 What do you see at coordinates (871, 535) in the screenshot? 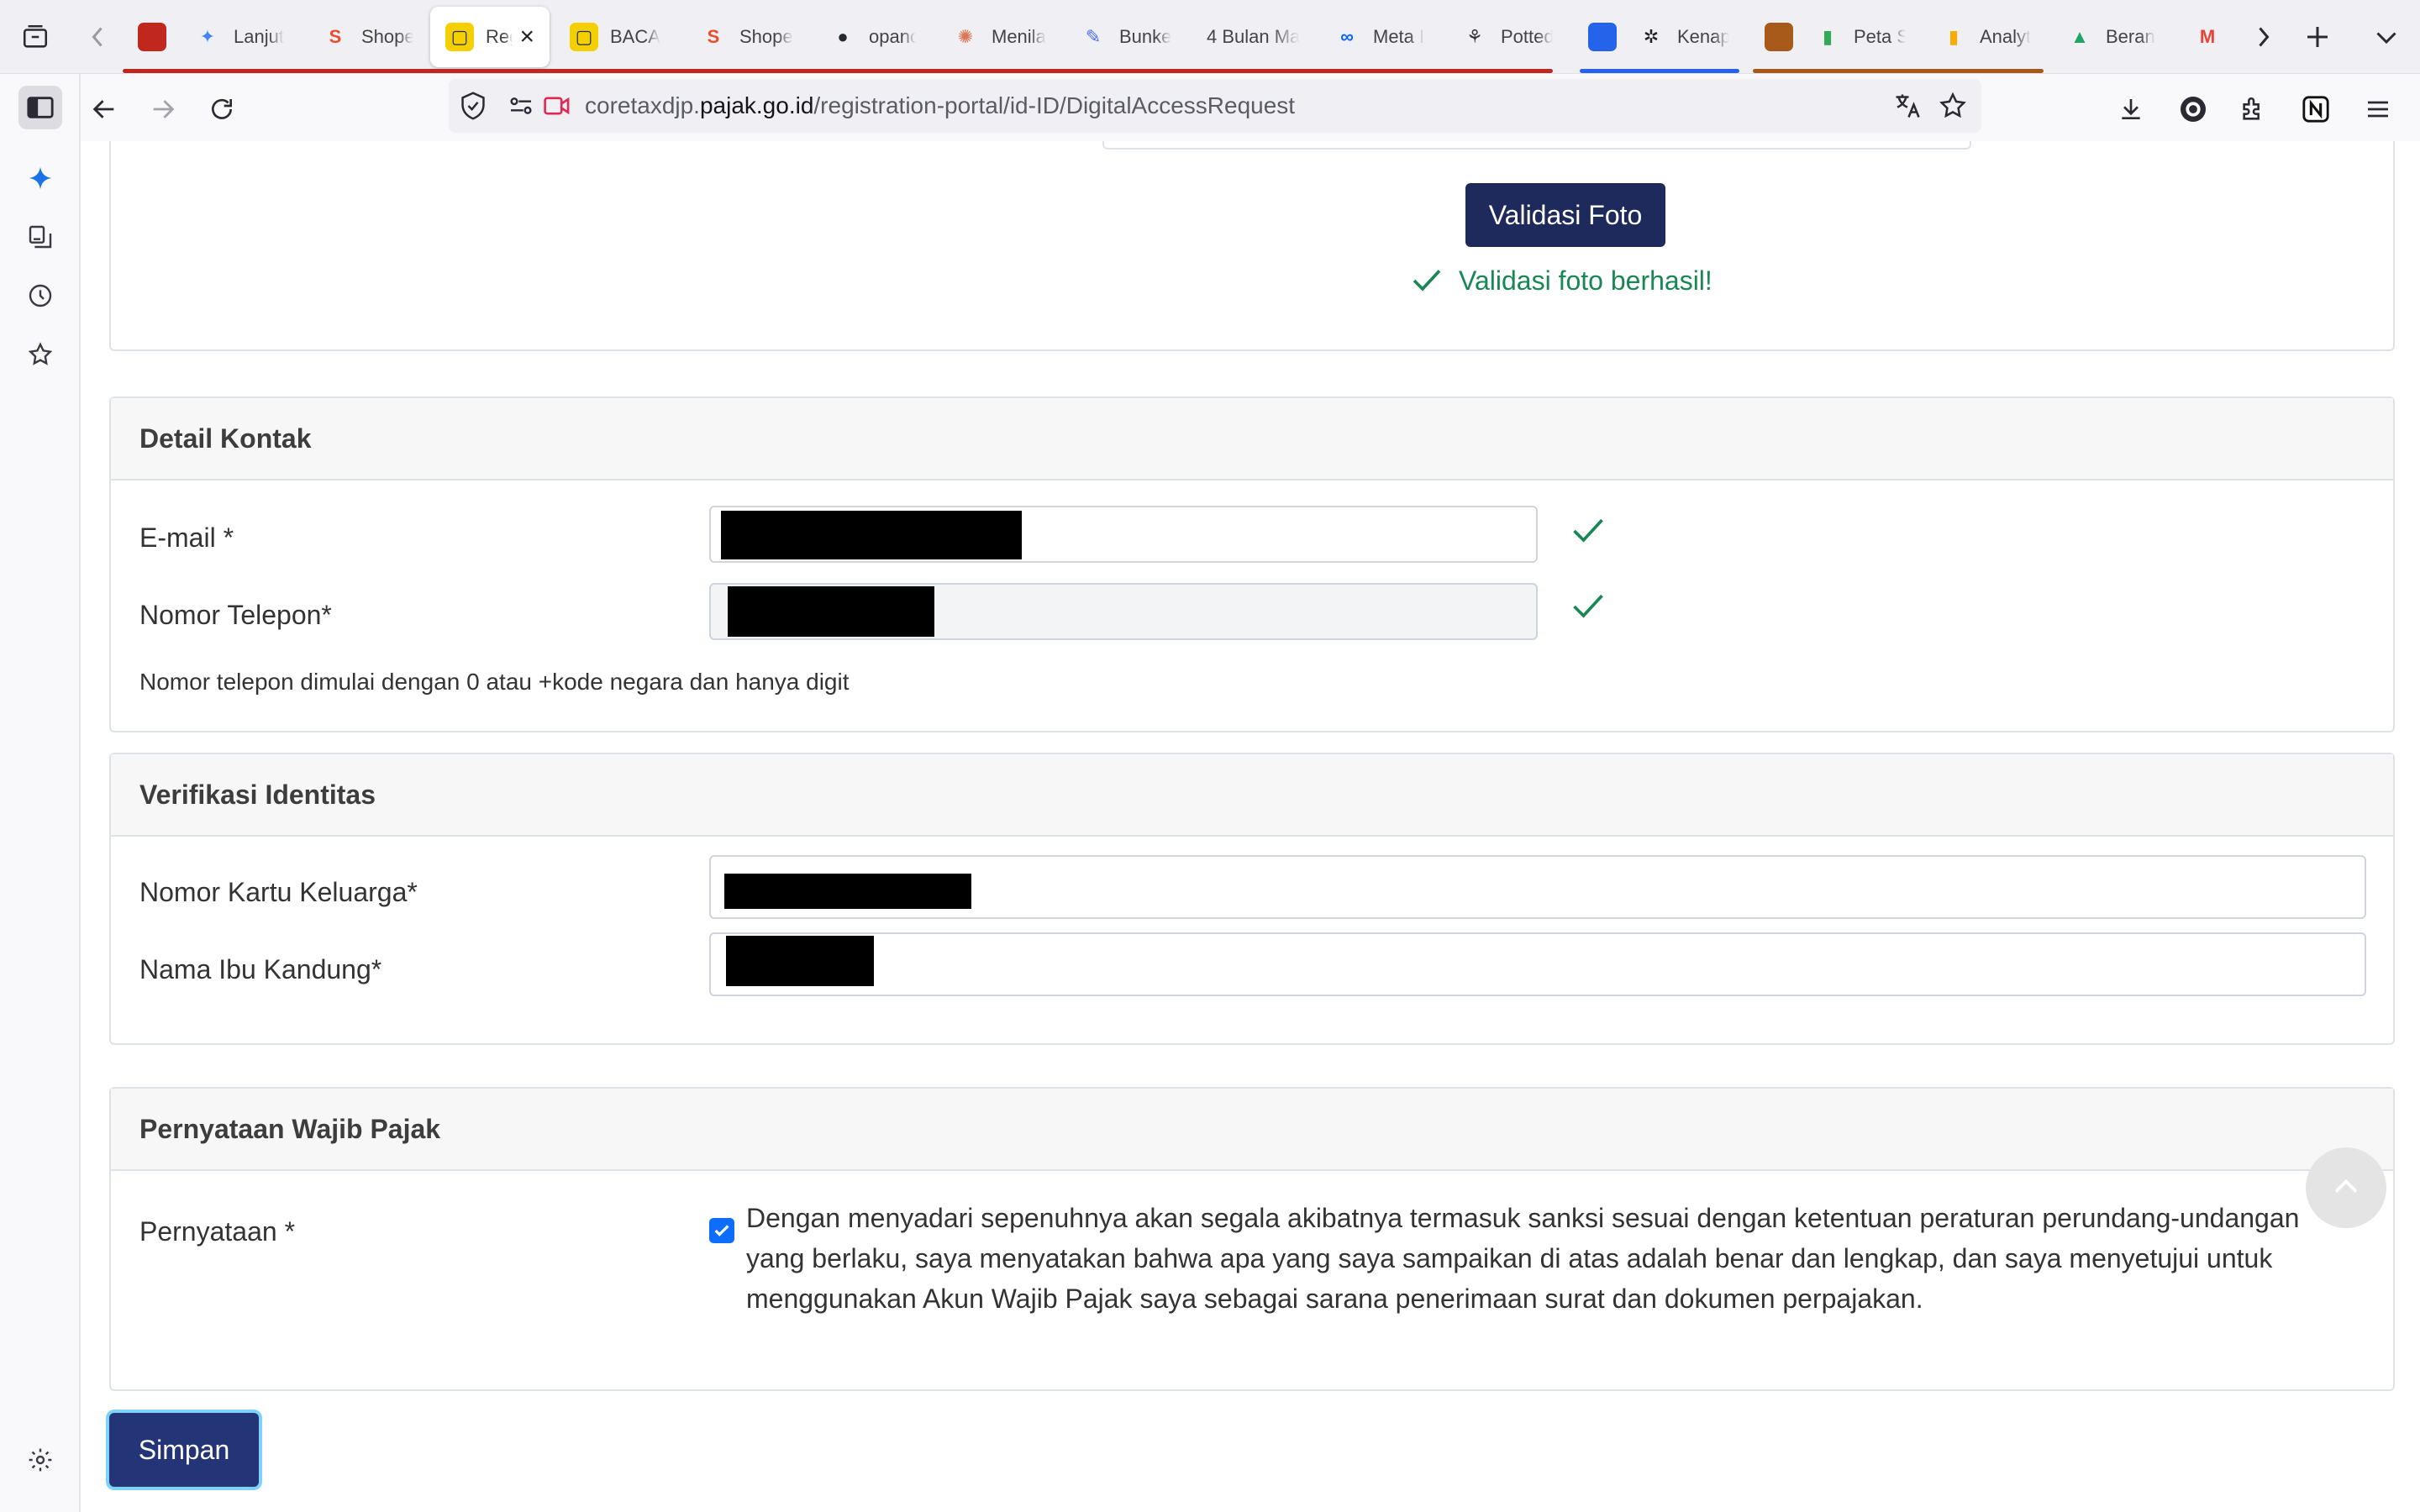
I see `redacted-email` at bounding box center [871, 535].